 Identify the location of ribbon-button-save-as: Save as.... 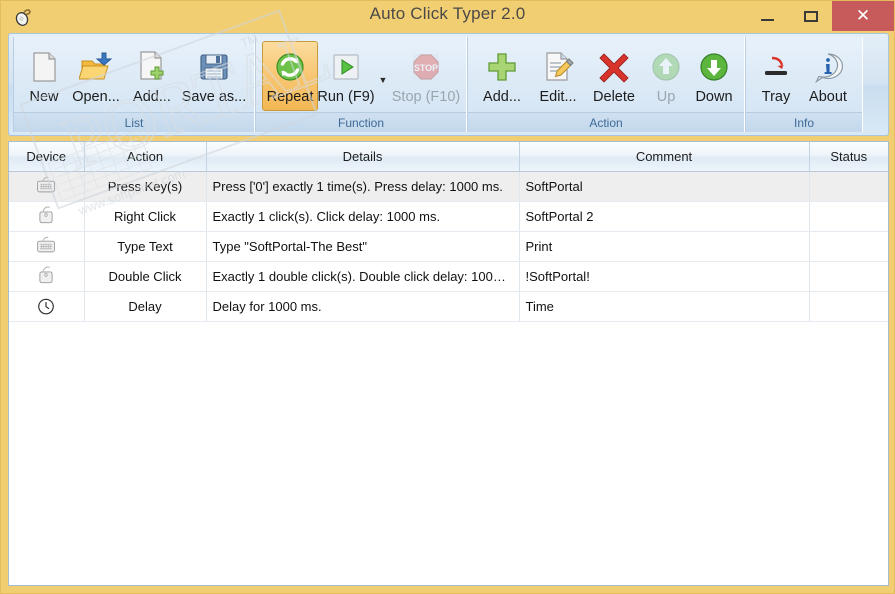
(214, 76).